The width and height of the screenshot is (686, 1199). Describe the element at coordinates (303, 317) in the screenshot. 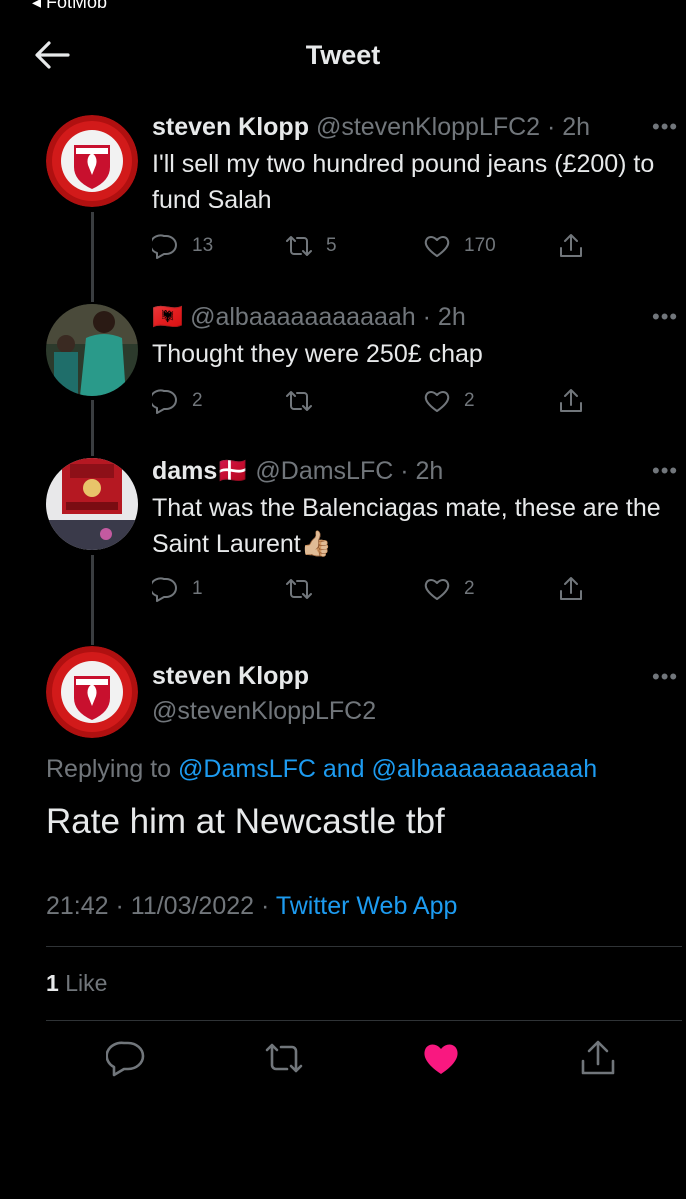

I see `handle: @albaaaaaaaaaaah` at that location.